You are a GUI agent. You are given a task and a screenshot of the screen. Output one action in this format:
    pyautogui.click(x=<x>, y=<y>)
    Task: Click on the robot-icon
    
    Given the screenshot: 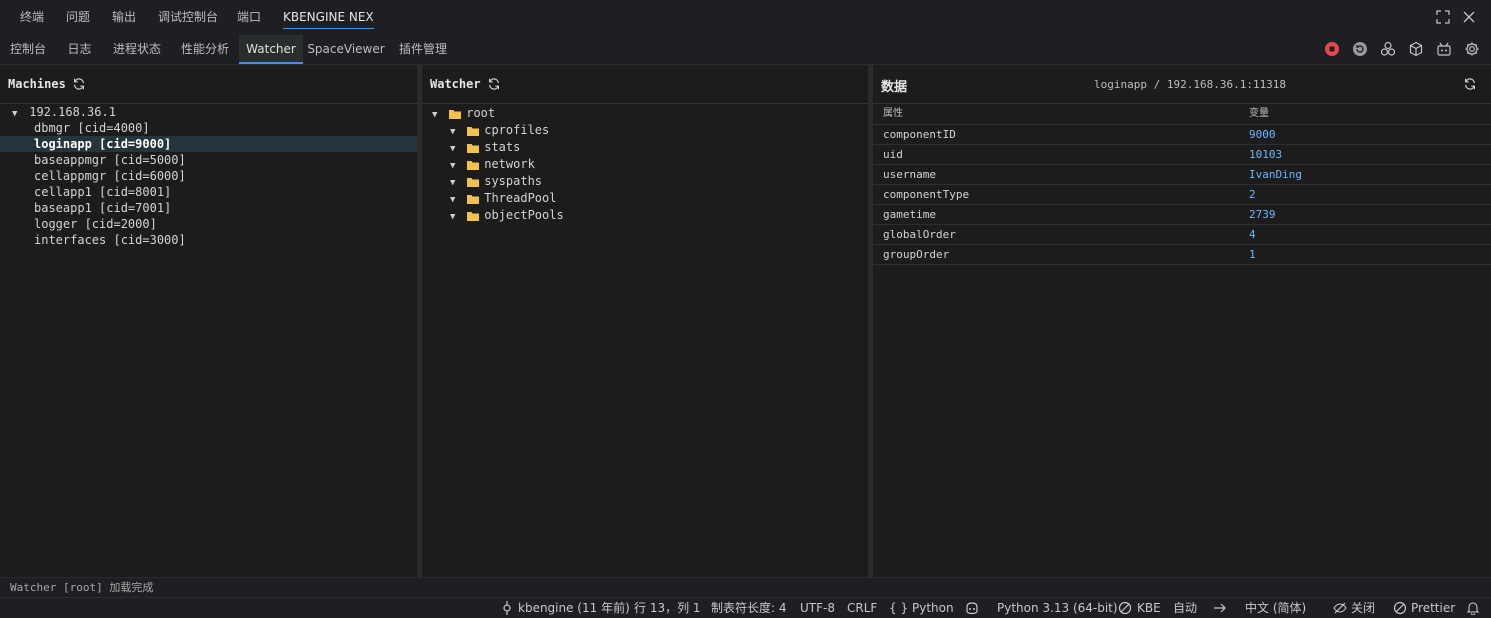 What is the action you would take?
    pyautogui.click(x=1444, y=49)
    